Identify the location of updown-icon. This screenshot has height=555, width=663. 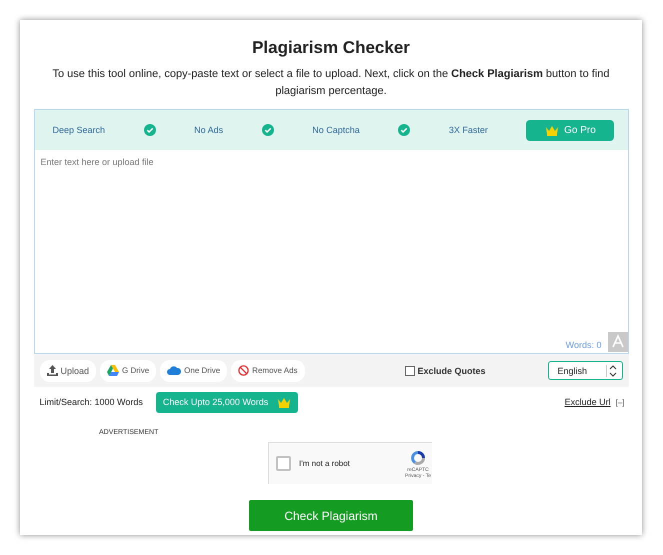
(612, 371).